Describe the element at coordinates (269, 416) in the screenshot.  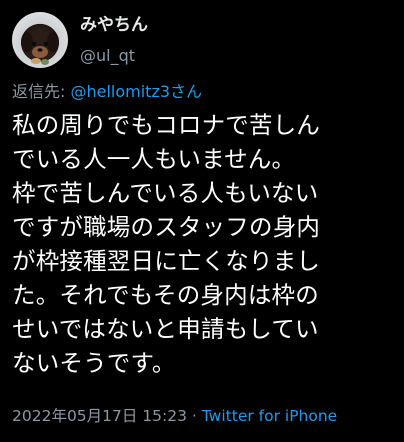
I see `source-link: Twitter for iPhone` at that location.